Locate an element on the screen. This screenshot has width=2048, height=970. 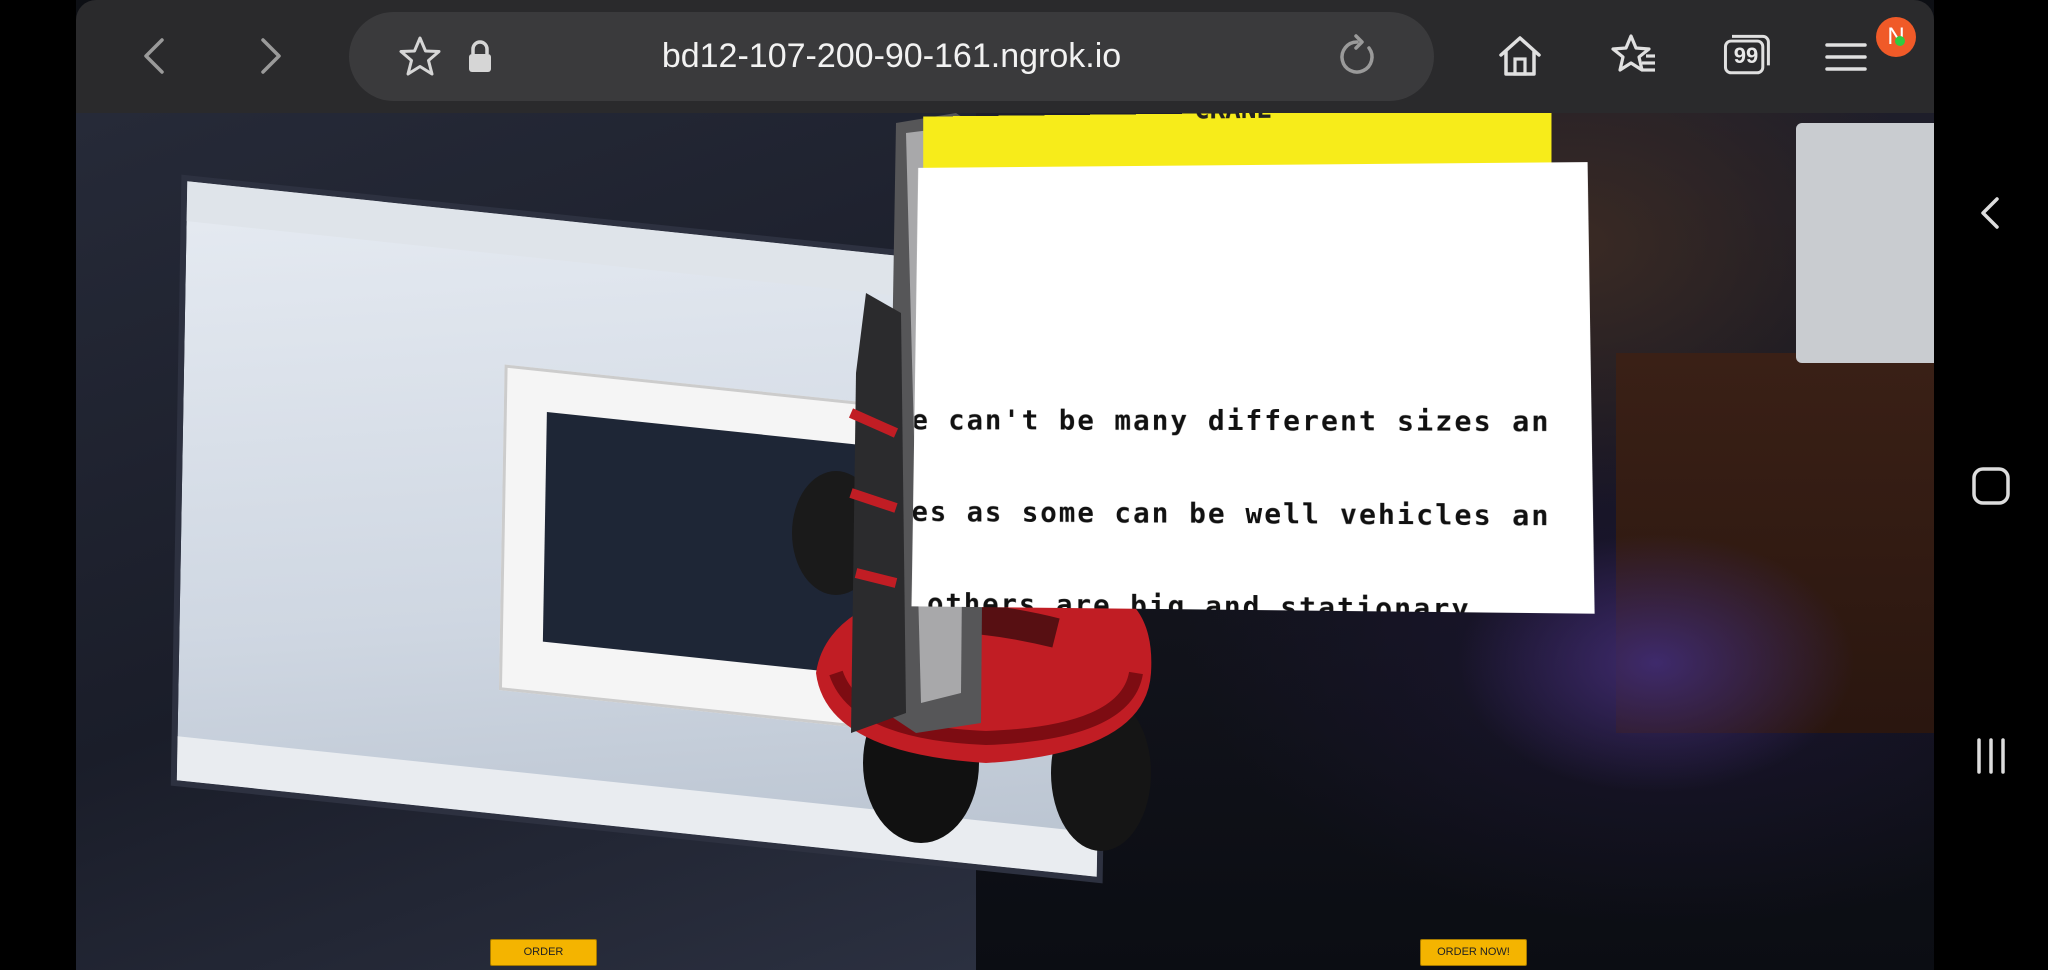
back-chevron-icon is located at coordinates (1990, 213).